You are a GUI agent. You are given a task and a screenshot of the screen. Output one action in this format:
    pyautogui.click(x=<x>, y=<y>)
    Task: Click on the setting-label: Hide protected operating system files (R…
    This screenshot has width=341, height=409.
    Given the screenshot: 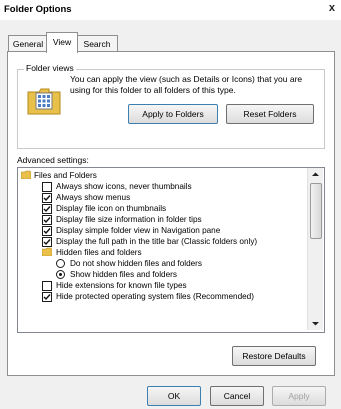 What is the action you would take?
    pyautogui.click(x=155, y=296)
    